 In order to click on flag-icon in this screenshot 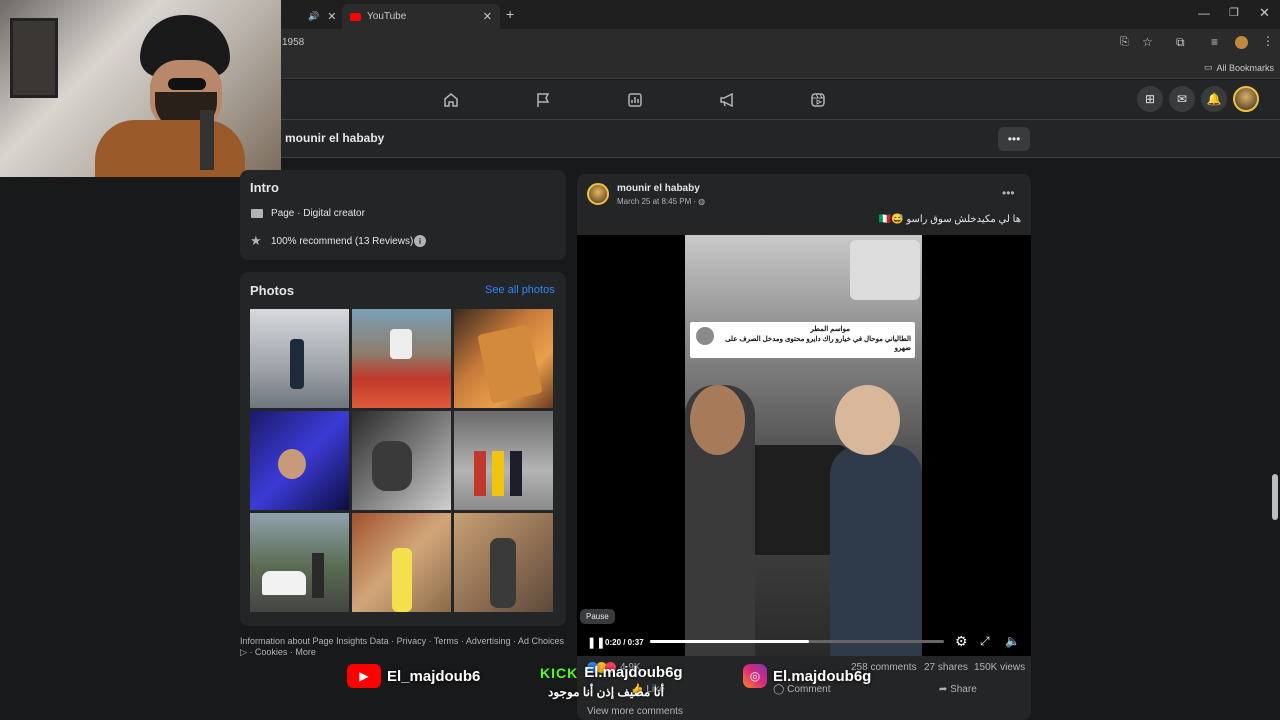, I will do `click(543, 100)`.